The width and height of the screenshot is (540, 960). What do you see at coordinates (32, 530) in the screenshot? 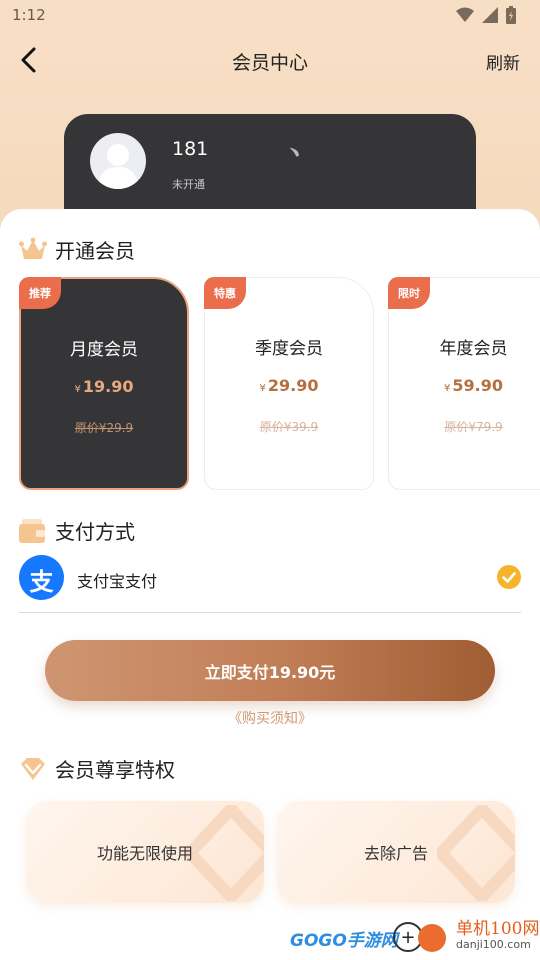
I see `wallet-icon` at bounding box center [32, 530].